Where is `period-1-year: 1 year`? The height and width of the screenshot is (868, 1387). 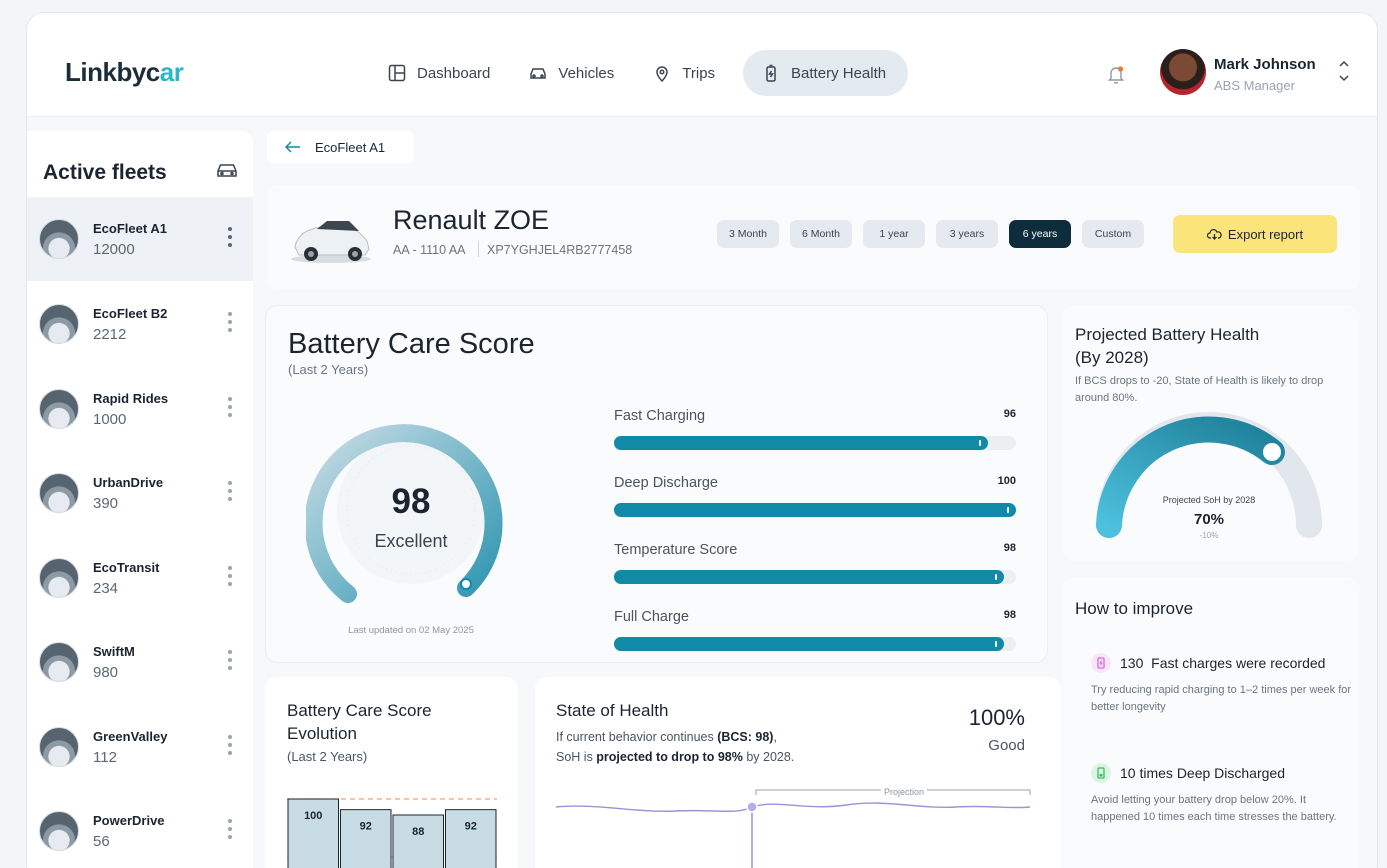
period-1-year: 1 year is located at coordinates (894, 234).